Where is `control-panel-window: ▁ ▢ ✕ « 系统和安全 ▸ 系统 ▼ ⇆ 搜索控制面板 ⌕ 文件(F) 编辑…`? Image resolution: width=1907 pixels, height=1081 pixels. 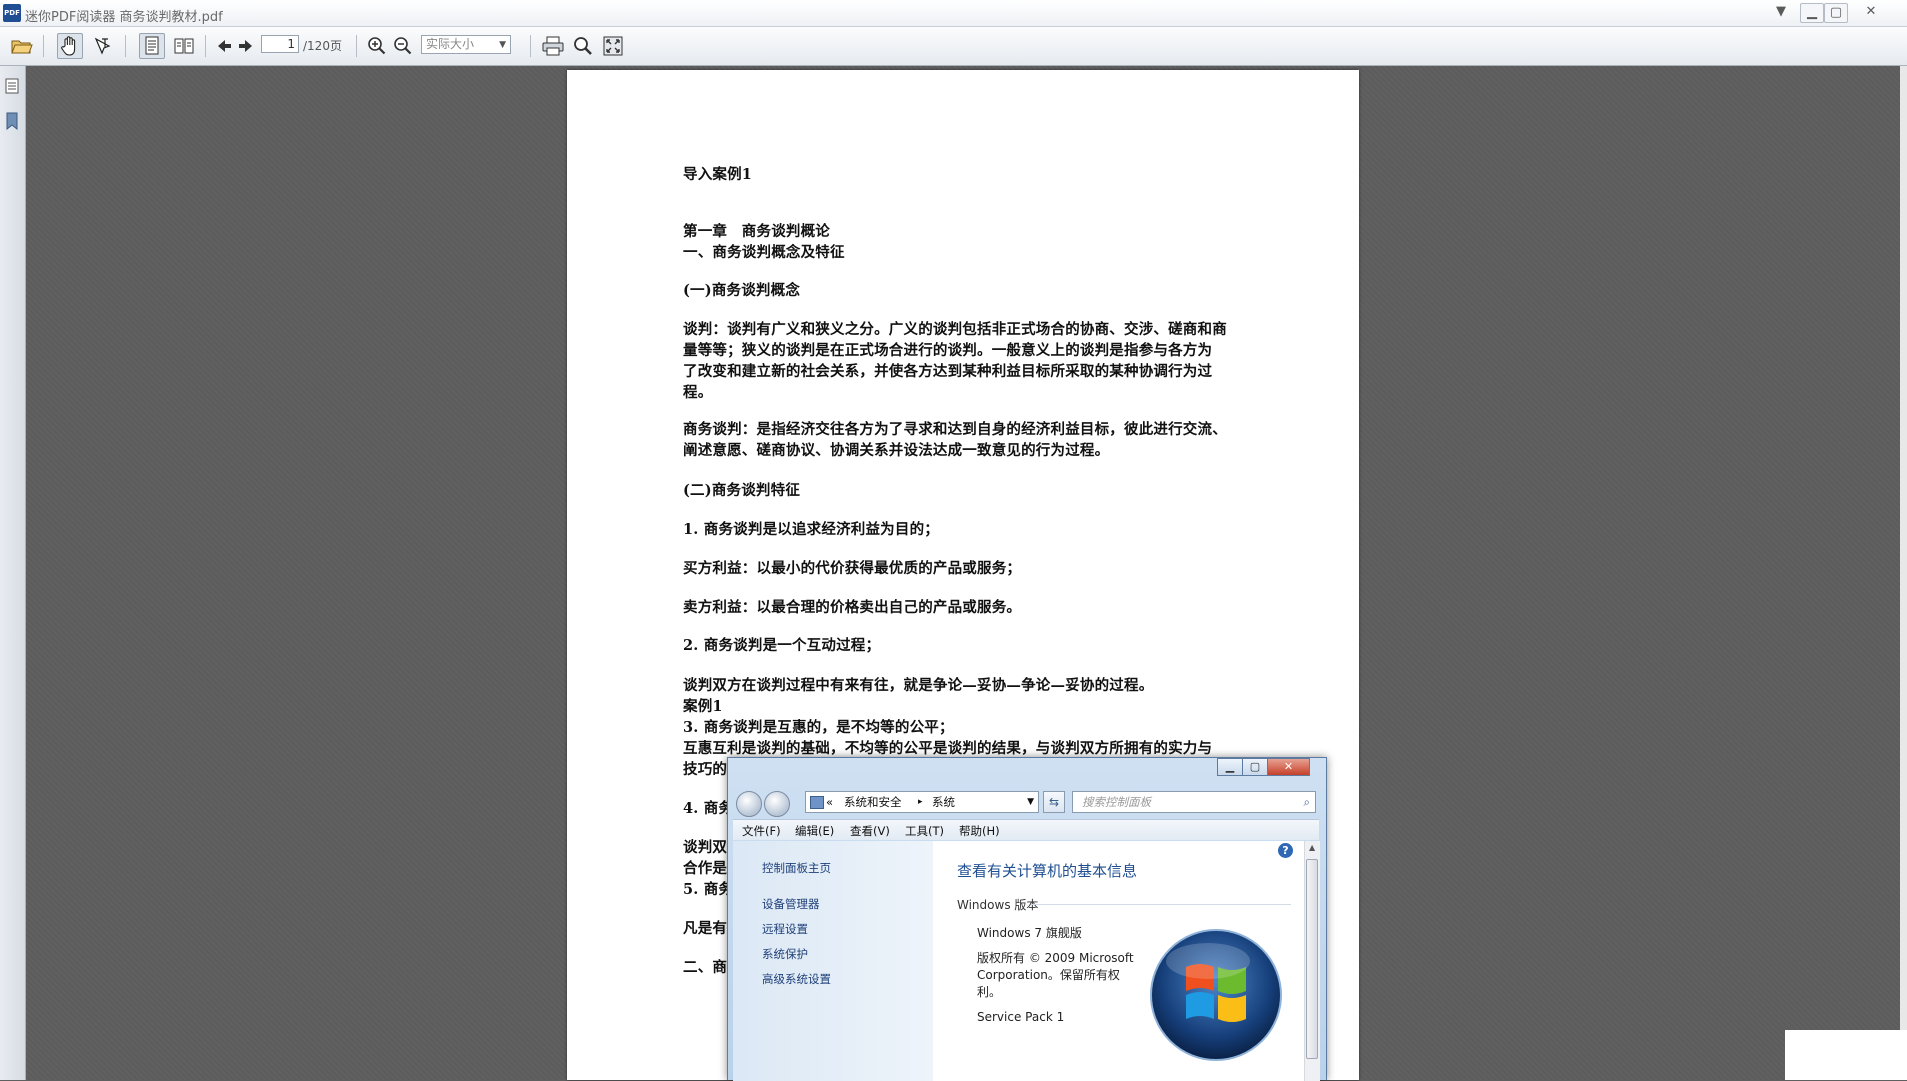
control-panel-window: ▁ ▢ ✕ « 系统和安全 ▸ 系统 ▼ ⇆ 搜索控制面板 ⌕ 文件(F) 编辑… is located at coordinates (1027, 919).